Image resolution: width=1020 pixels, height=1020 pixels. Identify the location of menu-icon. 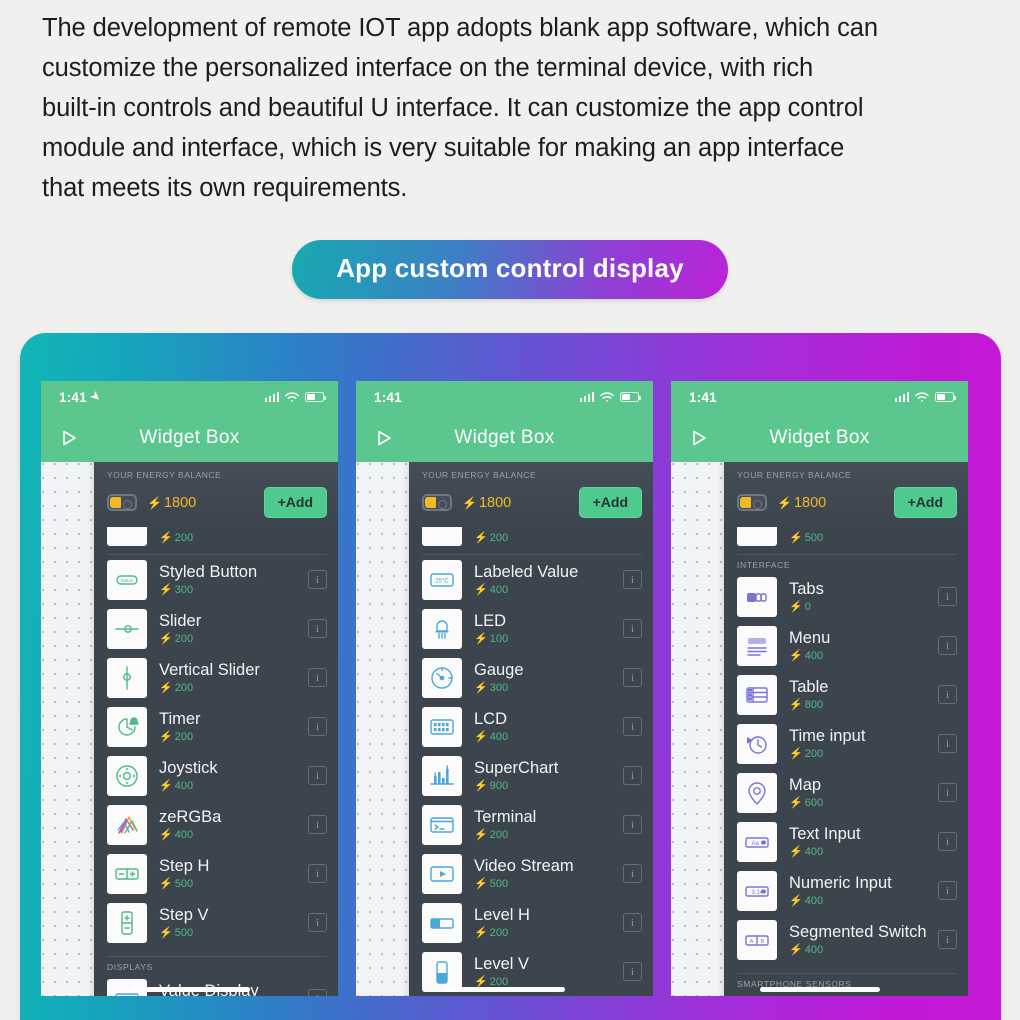
(757, 645).